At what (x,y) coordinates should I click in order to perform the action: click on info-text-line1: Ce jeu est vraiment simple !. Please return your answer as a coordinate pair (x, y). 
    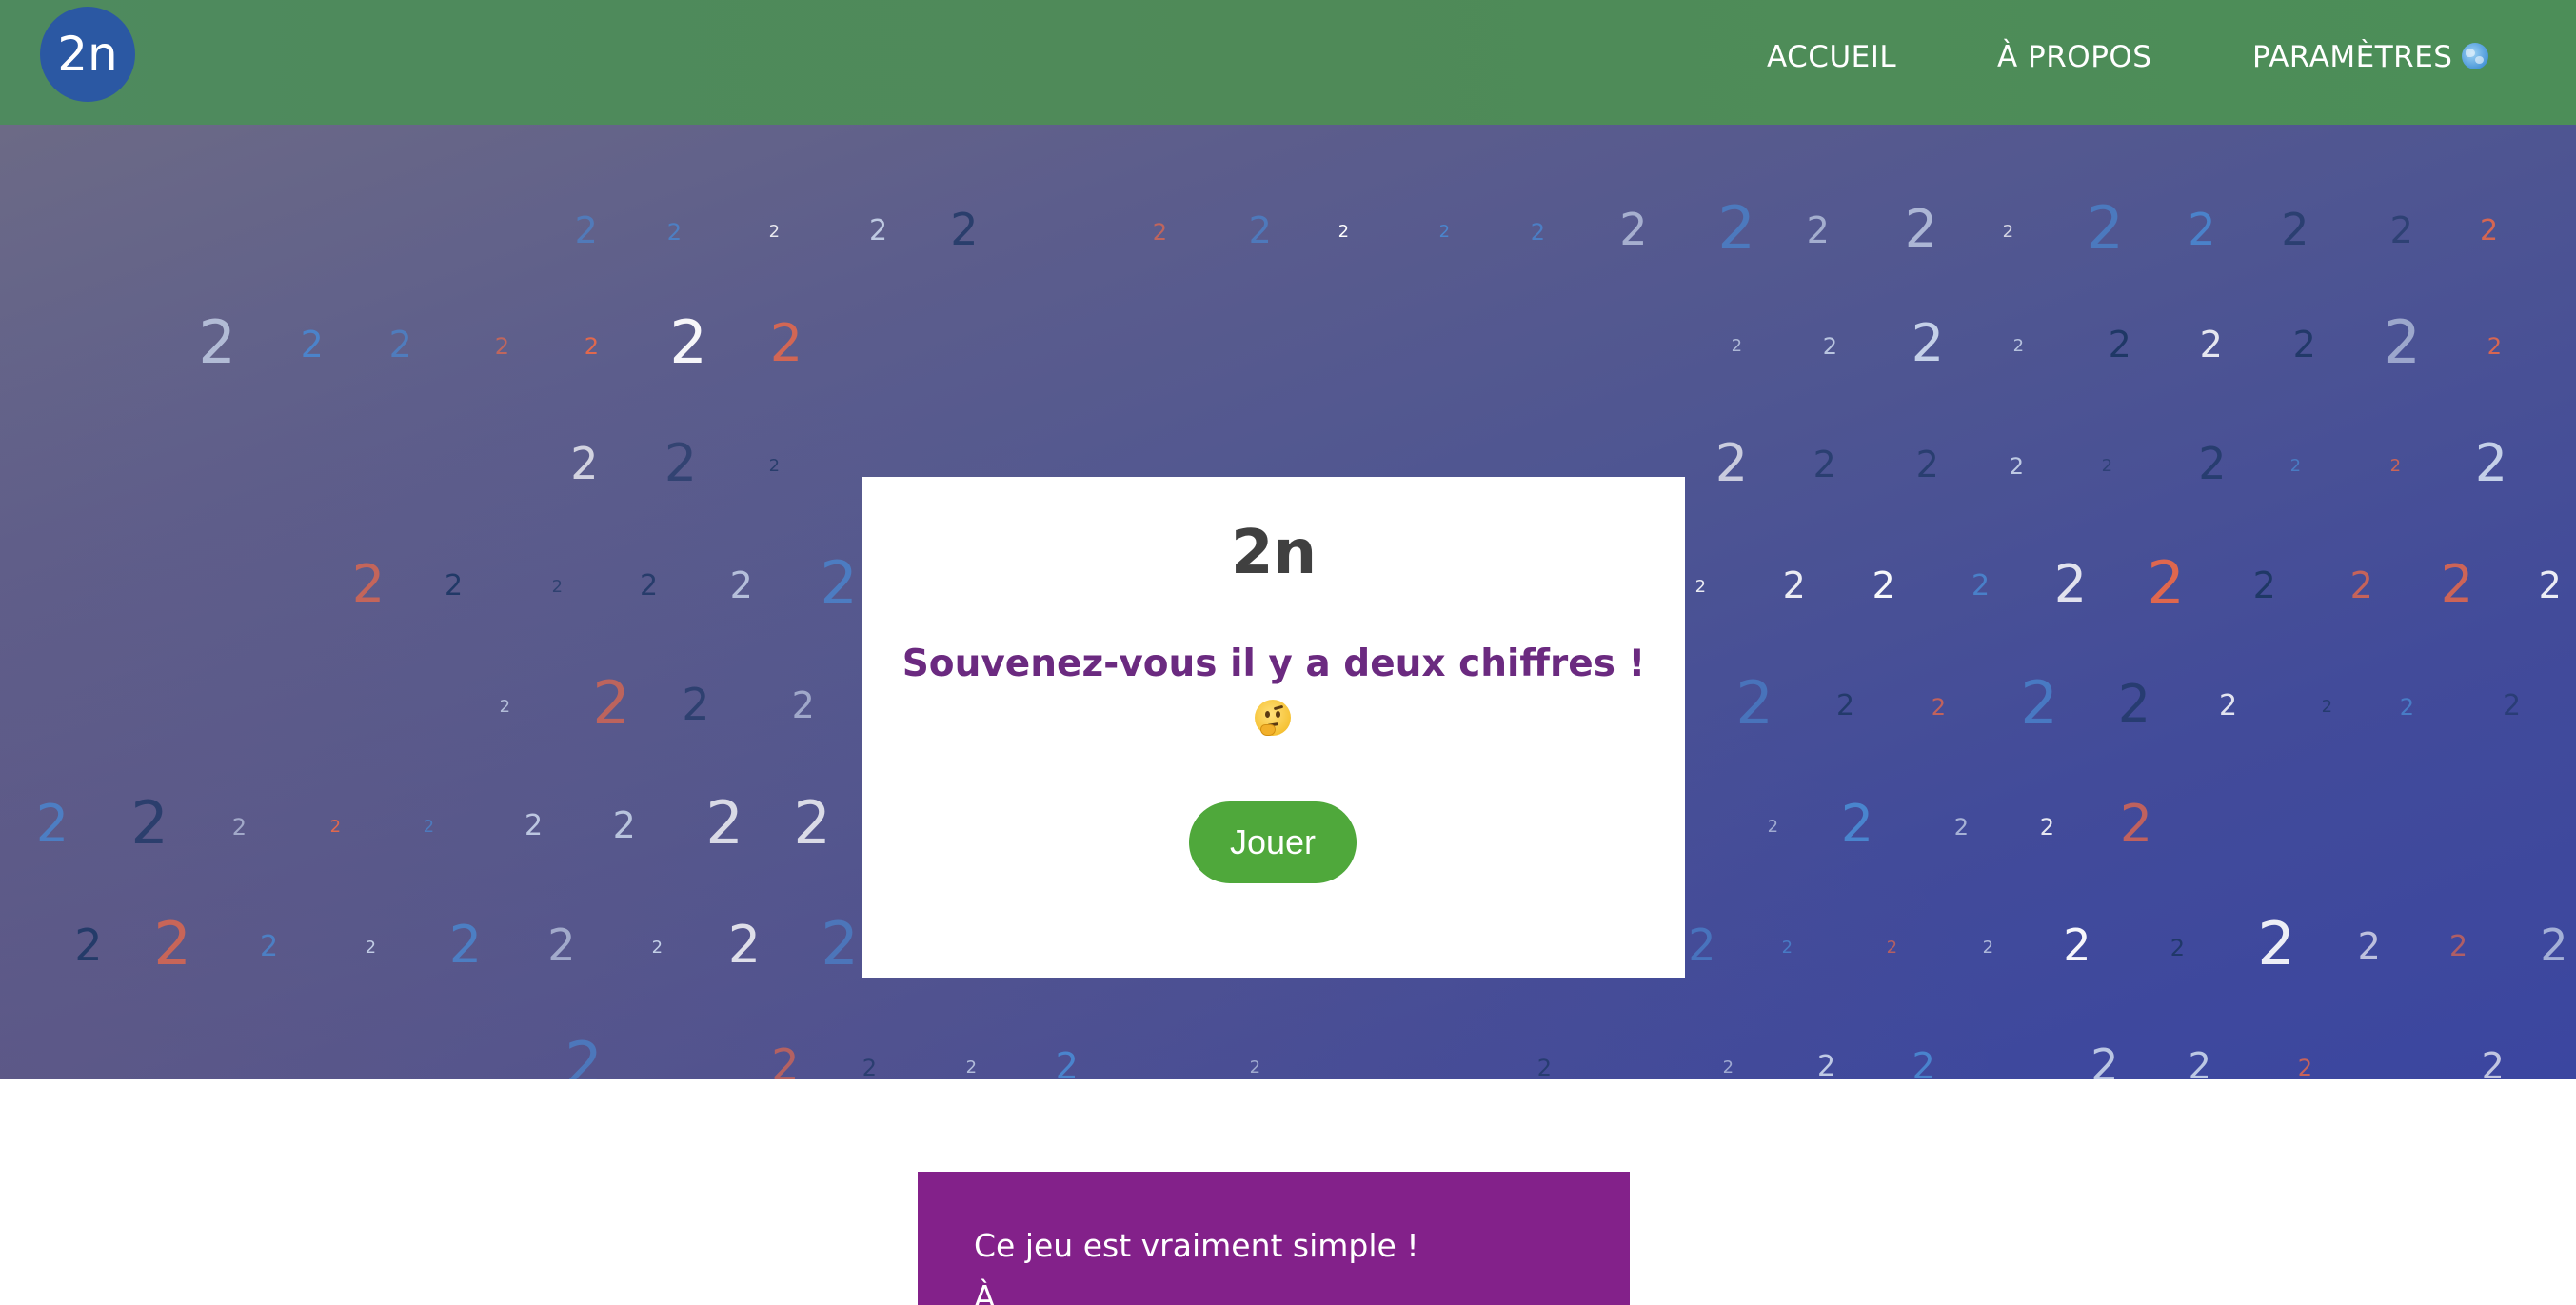
    Looking at the image, I should click on (1196, 1245).